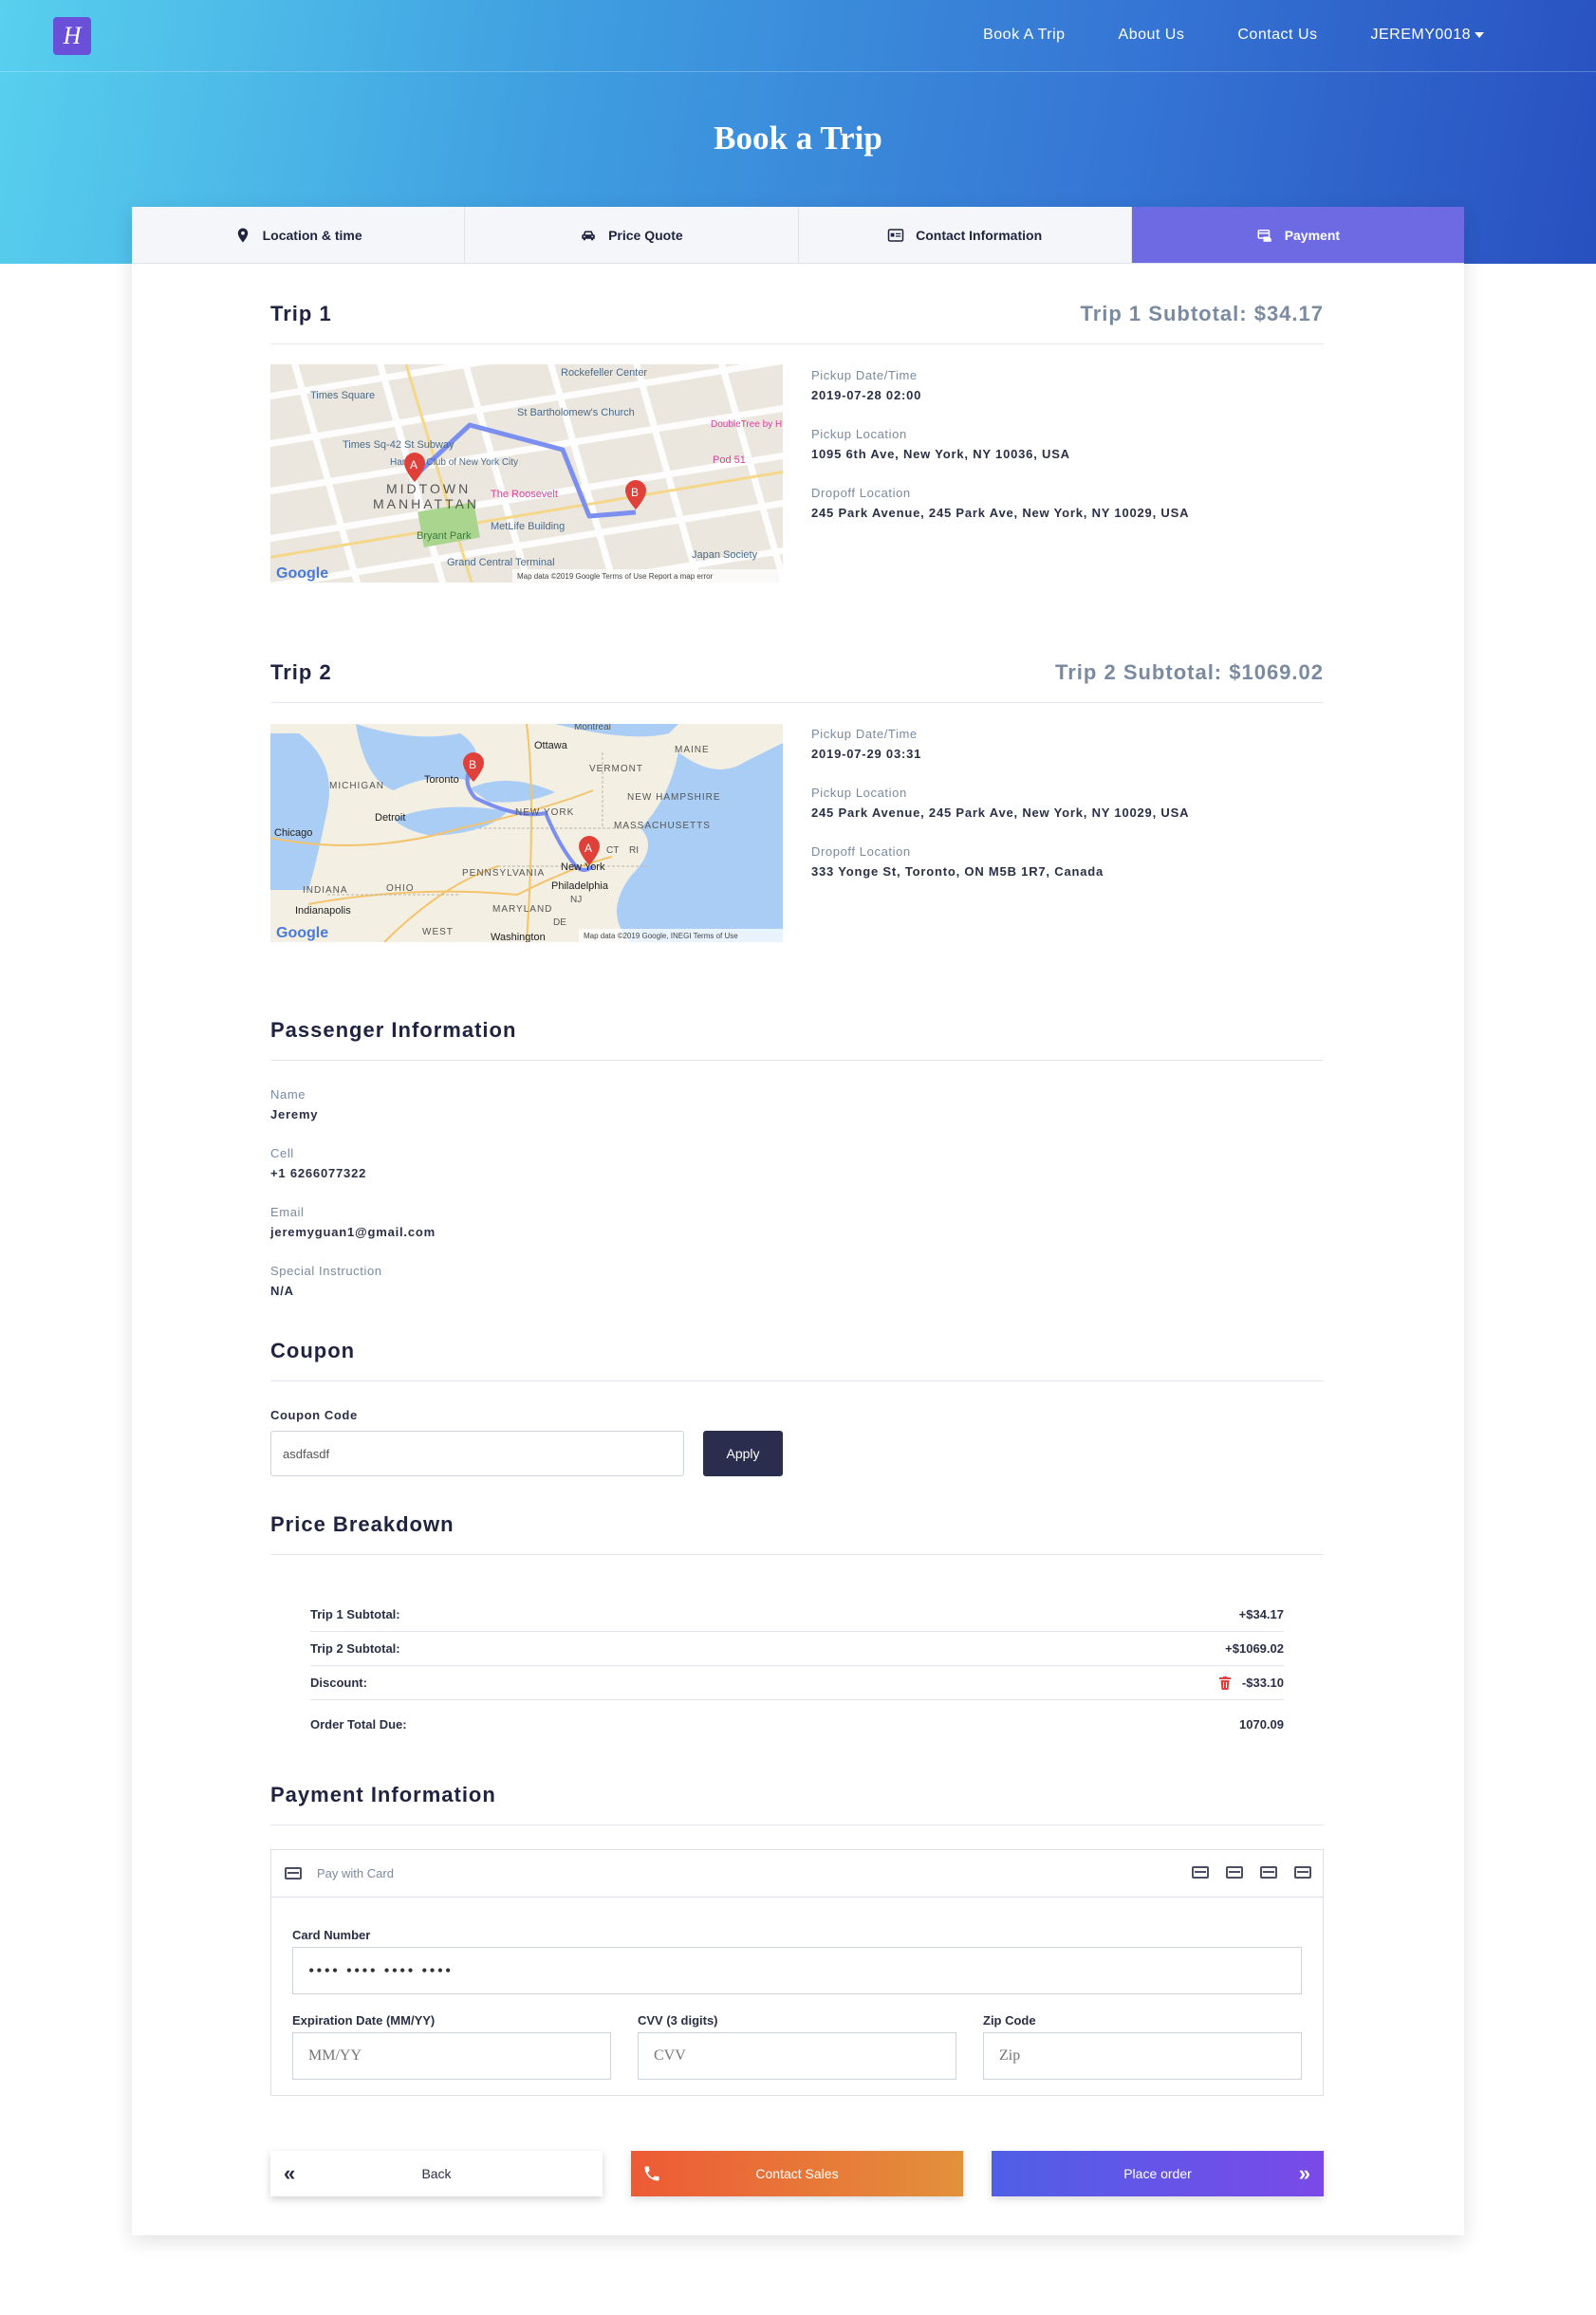 The width and height of the screenshot is (1596, 2315). Describe the element at coordinates (355, 1873) in the screenshot. I see `pay-with-card-label: Pay with Card` at that location.